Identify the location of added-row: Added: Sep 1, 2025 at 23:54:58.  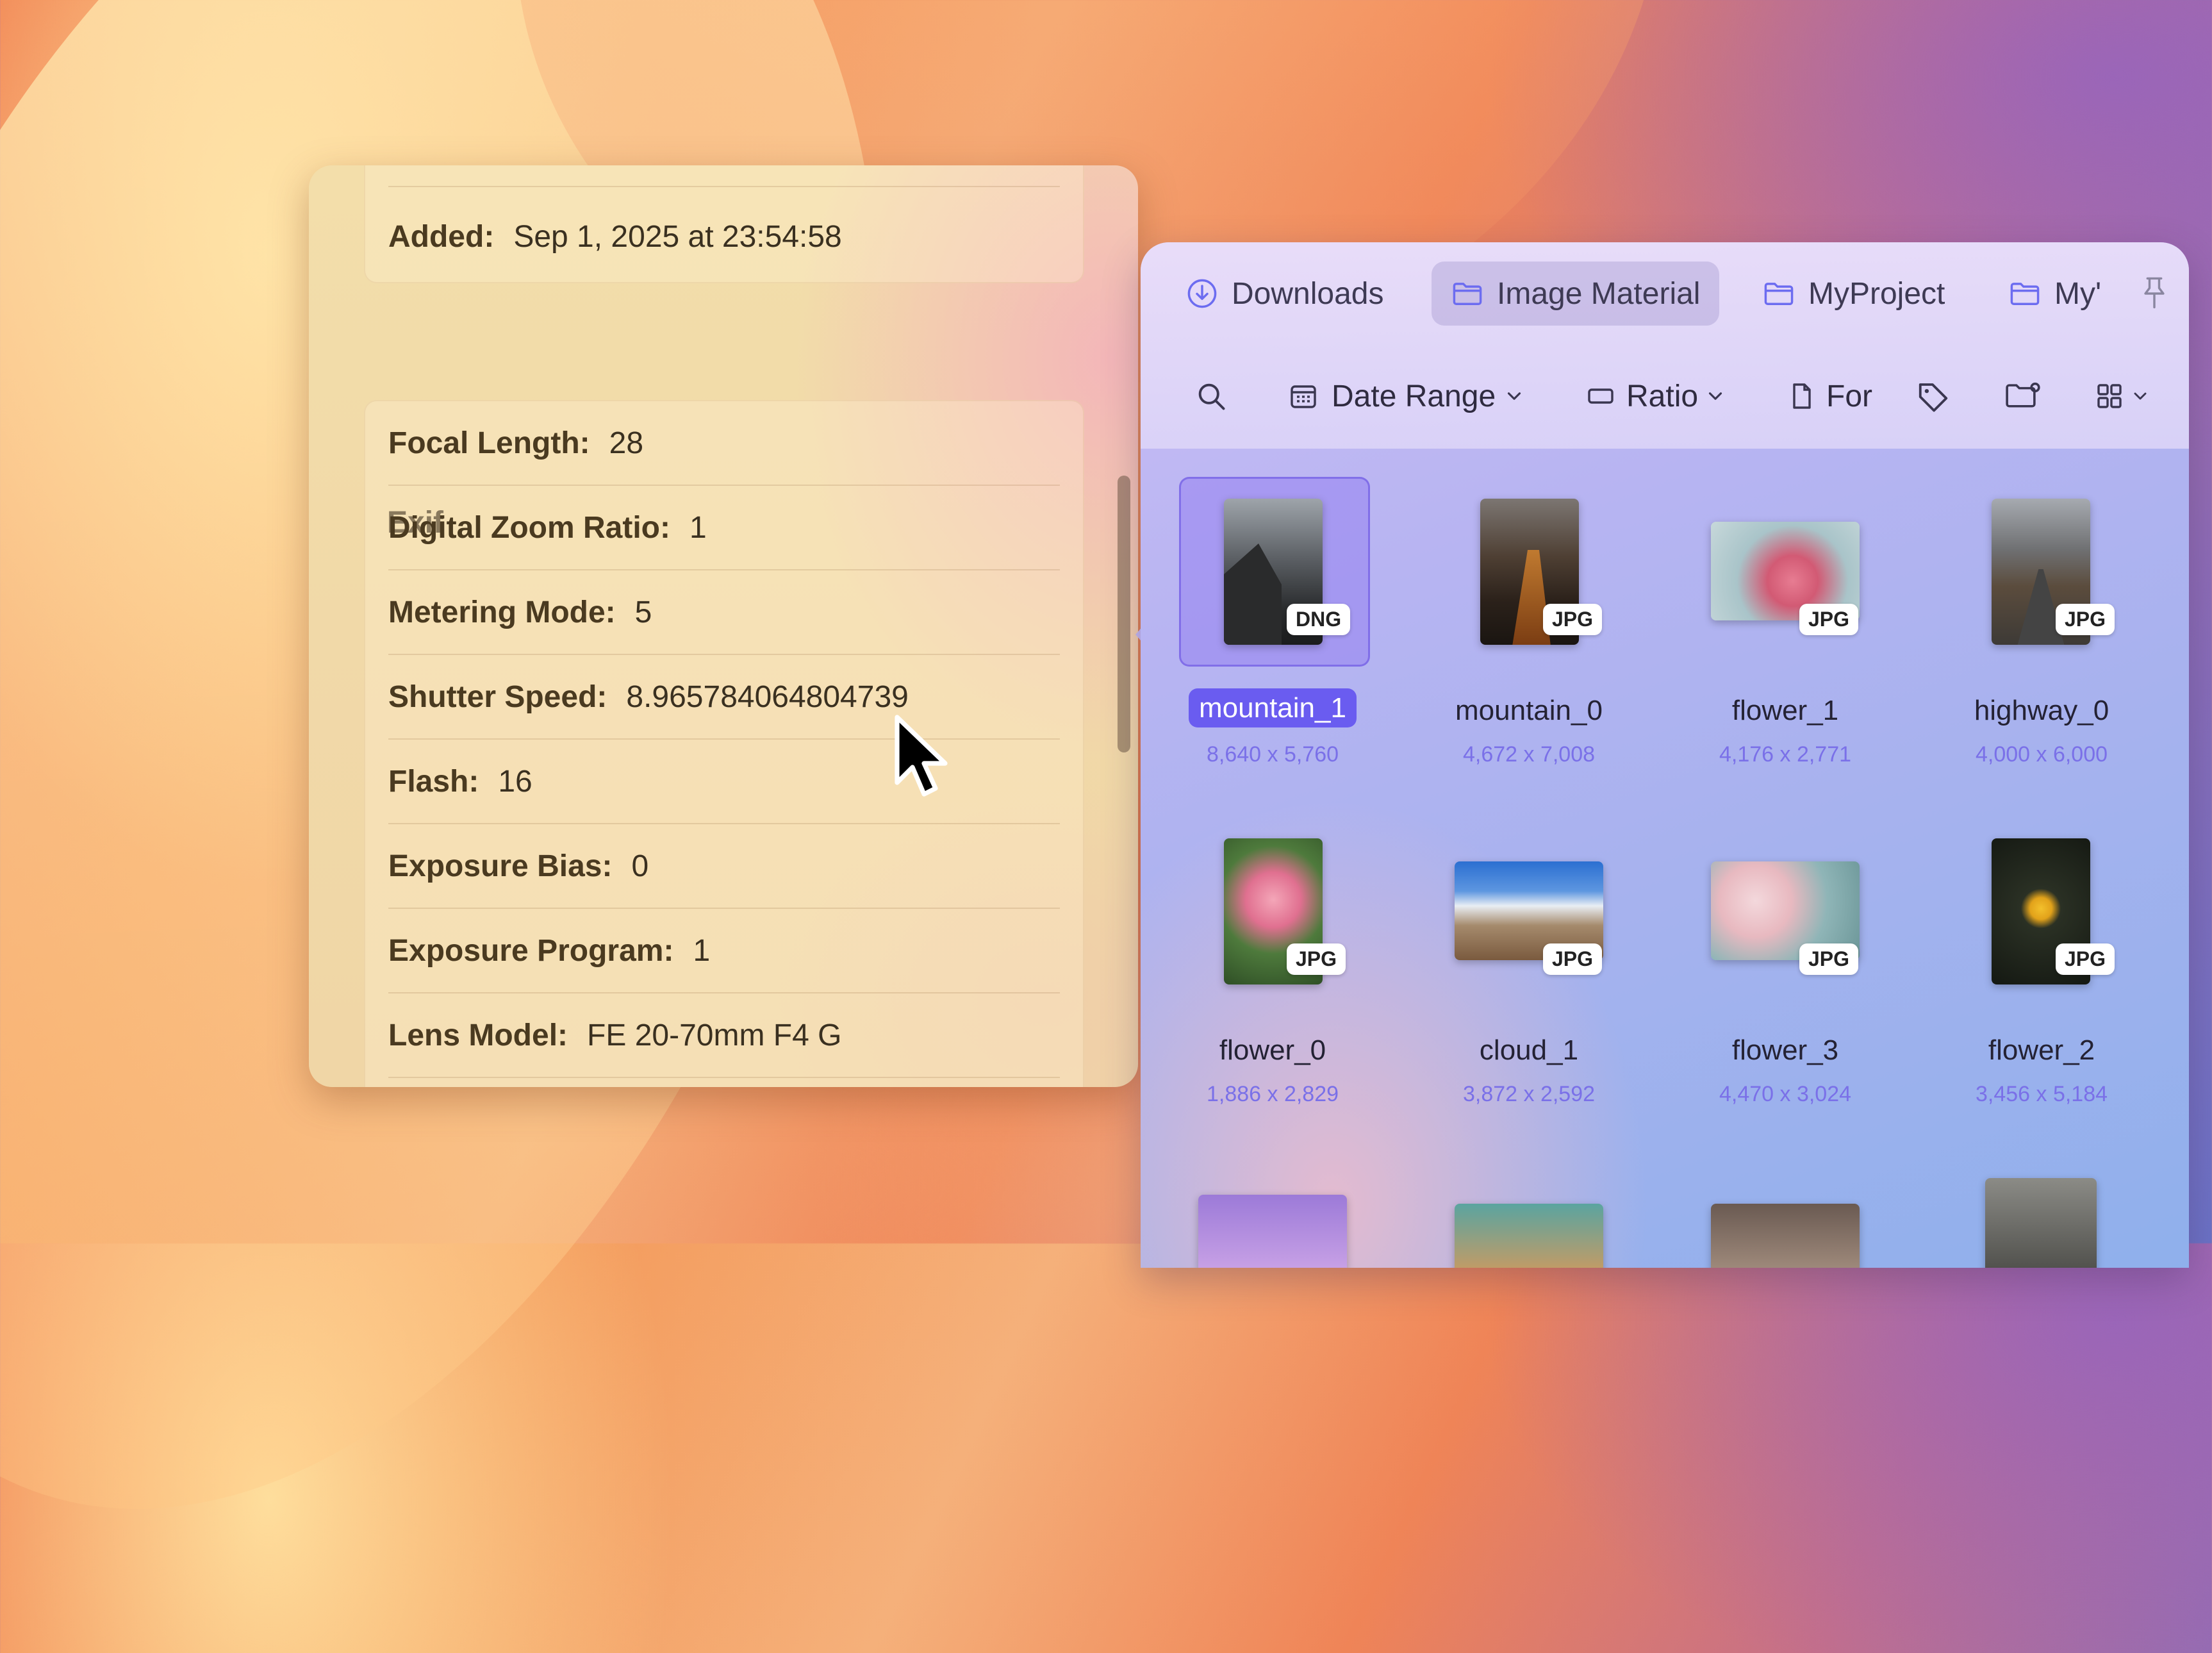
(724, 236).